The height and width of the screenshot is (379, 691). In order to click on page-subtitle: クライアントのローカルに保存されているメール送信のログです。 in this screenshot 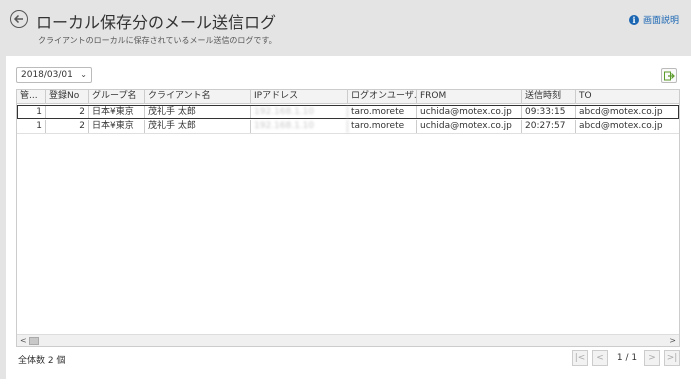, I will do `click(157, 40)`.